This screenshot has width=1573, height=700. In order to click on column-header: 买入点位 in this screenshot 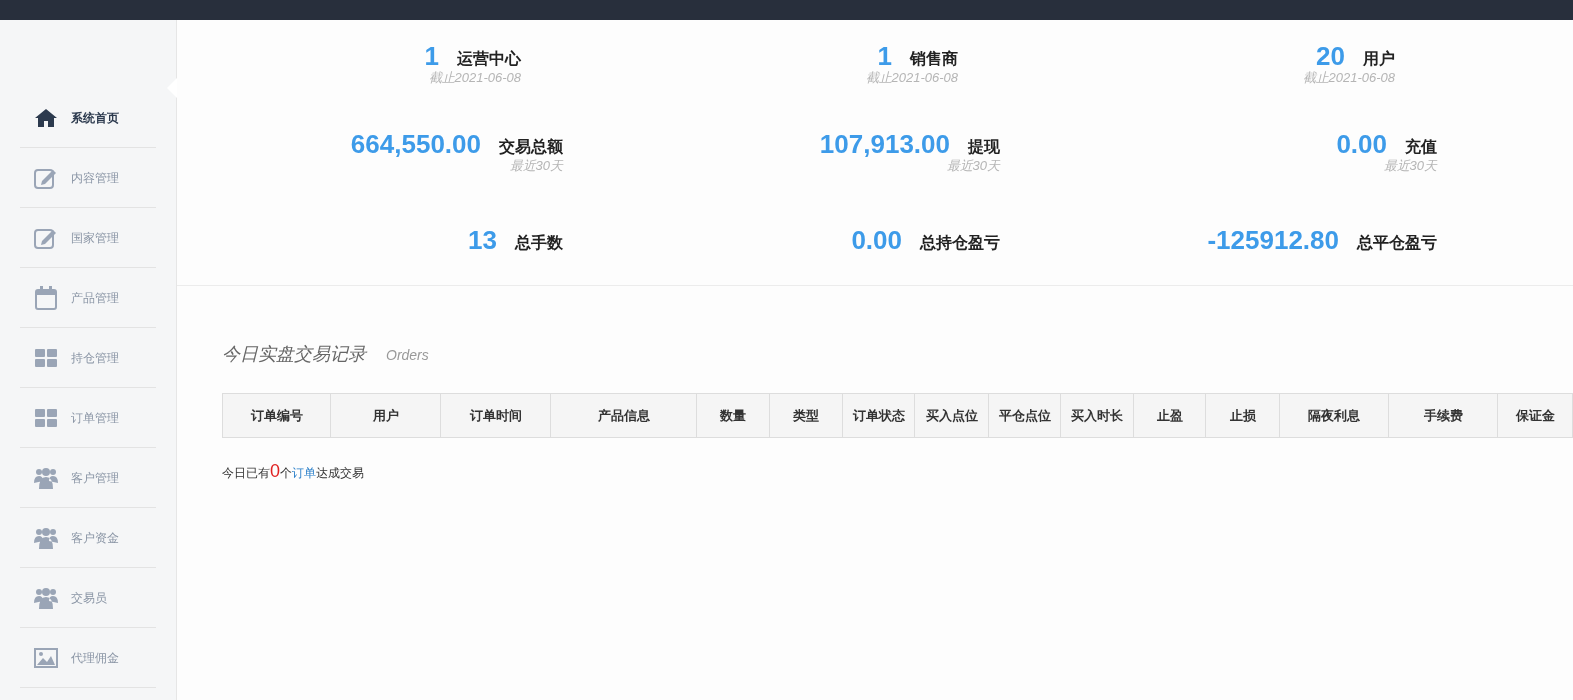, I will do `click(952, 415)`.